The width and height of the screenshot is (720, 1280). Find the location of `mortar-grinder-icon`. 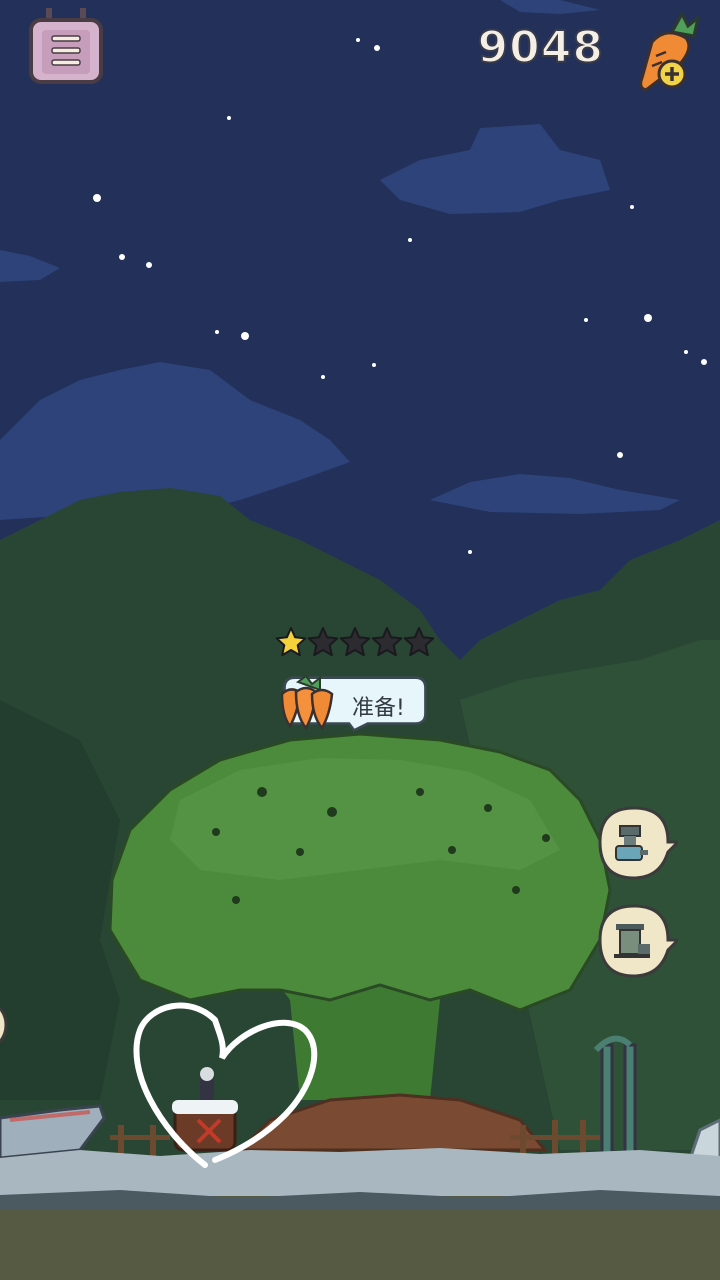

mortar-grinder-icon is located at coordinates (640, 843).